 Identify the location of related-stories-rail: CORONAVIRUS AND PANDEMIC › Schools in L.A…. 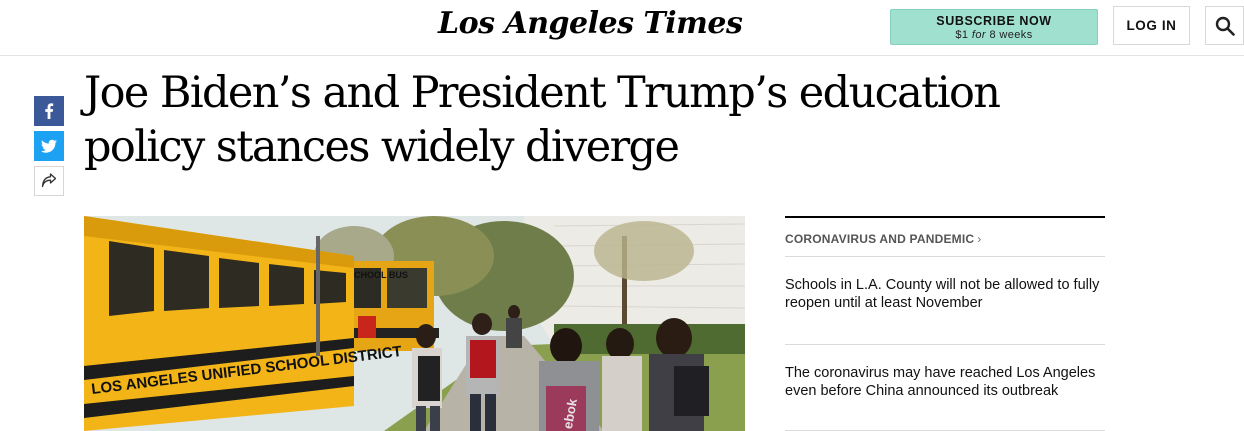
(945, 323).